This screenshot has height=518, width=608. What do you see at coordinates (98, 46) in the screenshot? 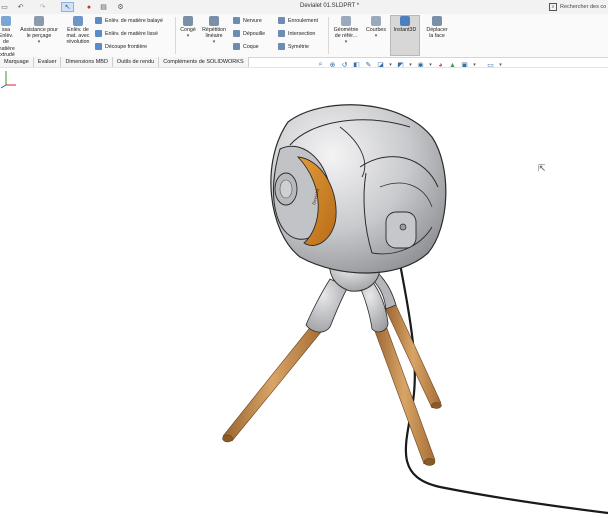
I see `boundary-cut-icon` at bounding box center [98, 46].